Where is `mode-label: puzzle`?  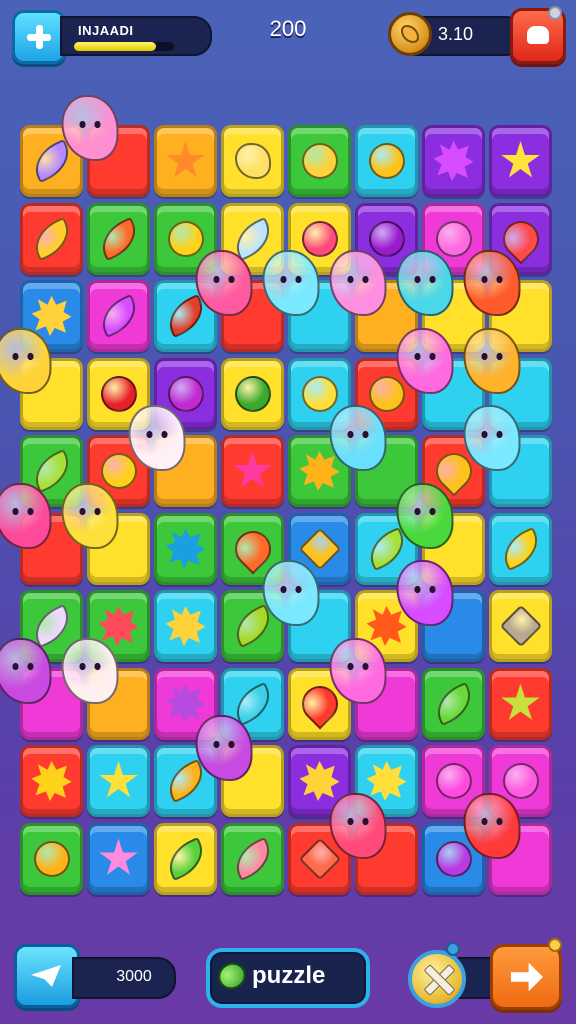 mode-label: puzzle is located at coordinates (289, 975).